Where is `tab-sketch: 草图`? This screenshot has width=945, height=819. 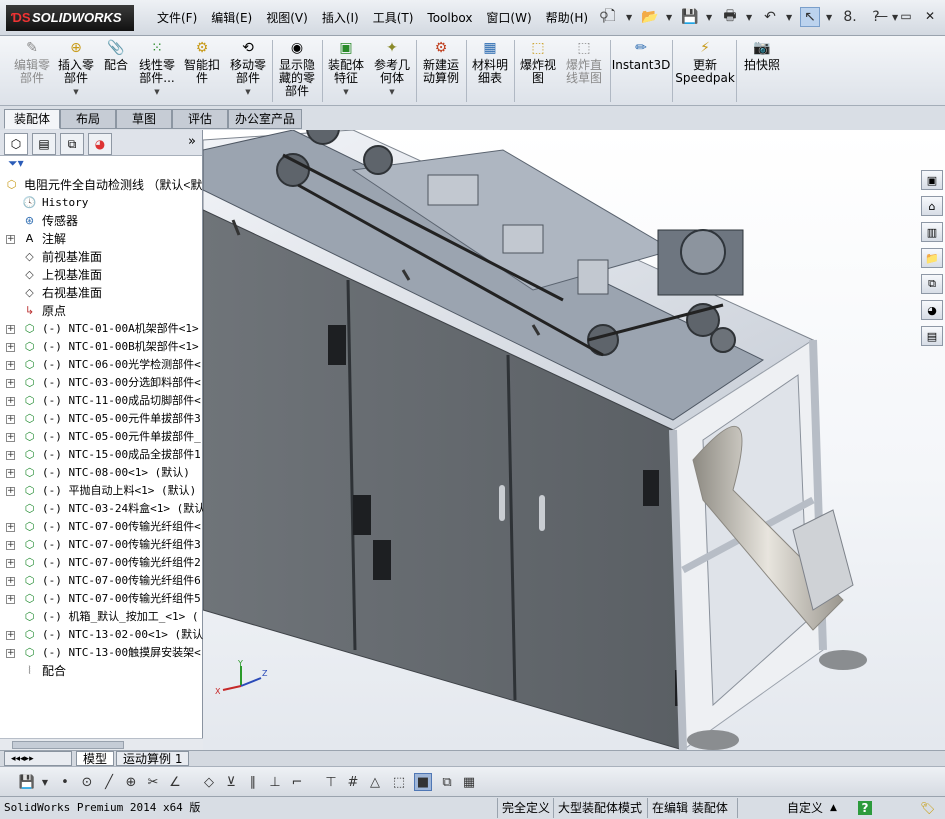
tab-sketch: 草图 is located at coordinates (144, 119).